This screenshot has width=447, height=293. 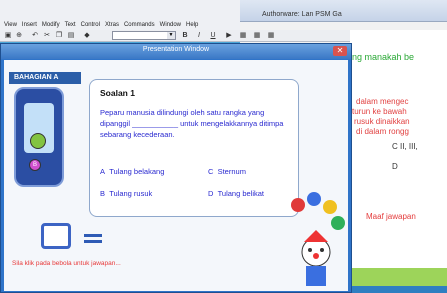 What do you see at coordinates (56, 236) in the screenshot?
I see `answer-box` at bounding box center [56, 236].